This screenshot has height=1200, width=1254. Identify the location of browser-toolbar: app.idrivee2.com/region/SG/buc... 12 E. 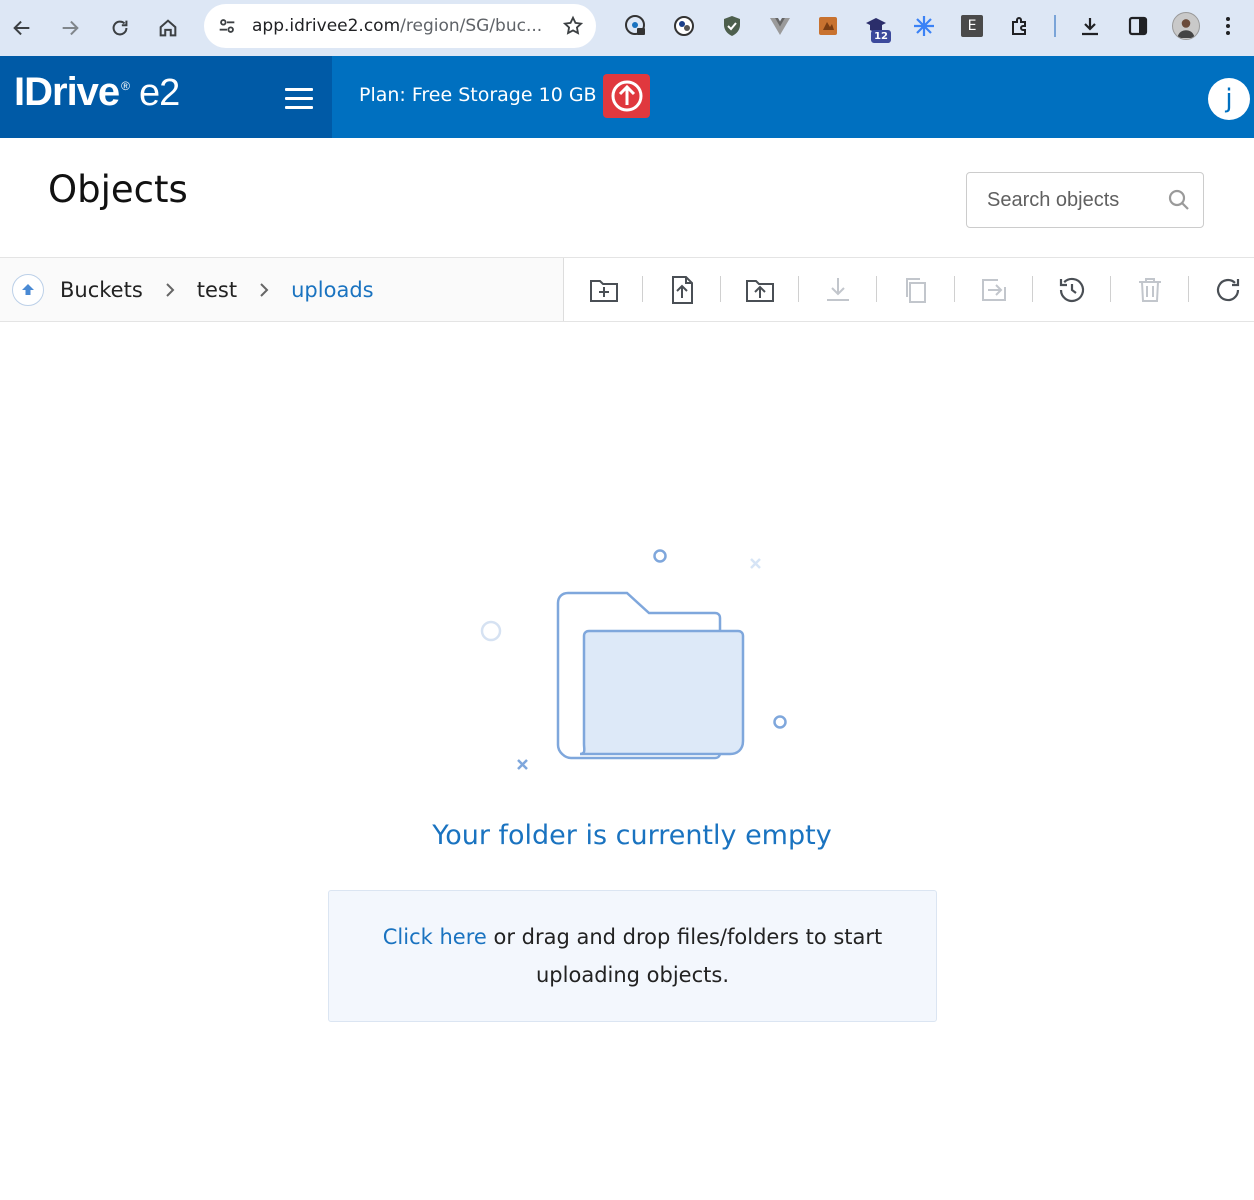
(627, 28).